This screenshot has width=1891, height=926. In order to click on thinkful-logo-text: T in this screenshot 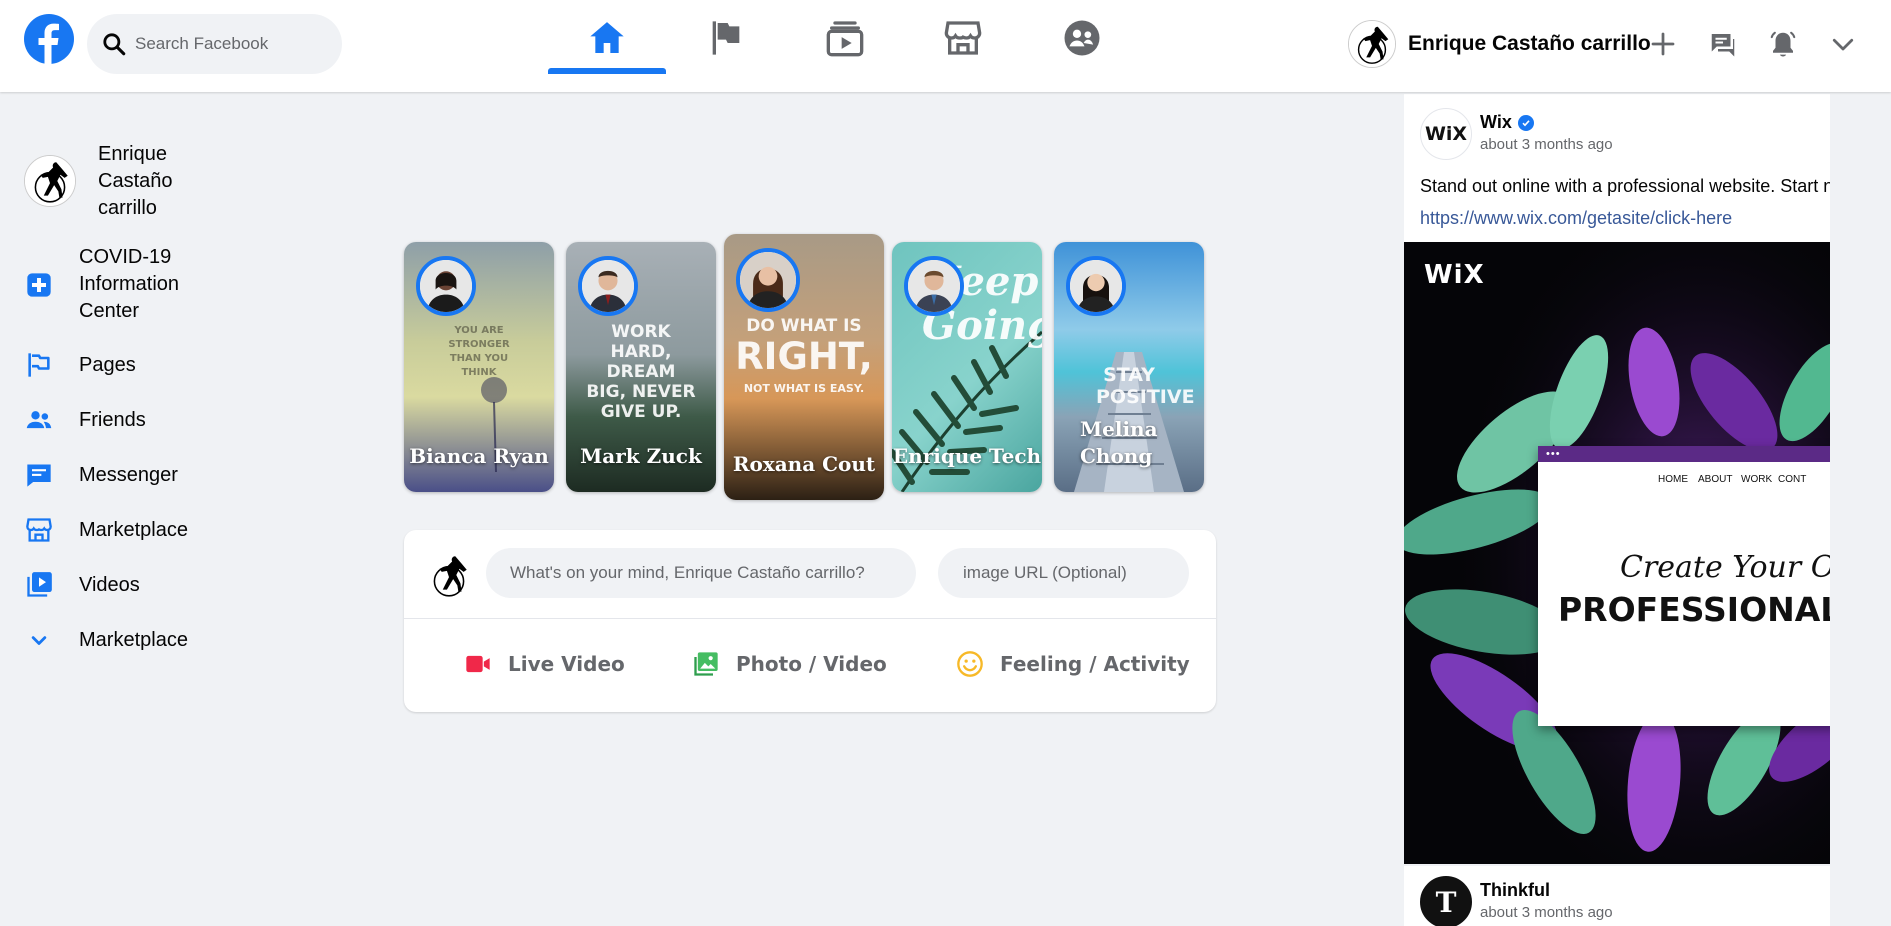, I will do `click(1446, 902)`.